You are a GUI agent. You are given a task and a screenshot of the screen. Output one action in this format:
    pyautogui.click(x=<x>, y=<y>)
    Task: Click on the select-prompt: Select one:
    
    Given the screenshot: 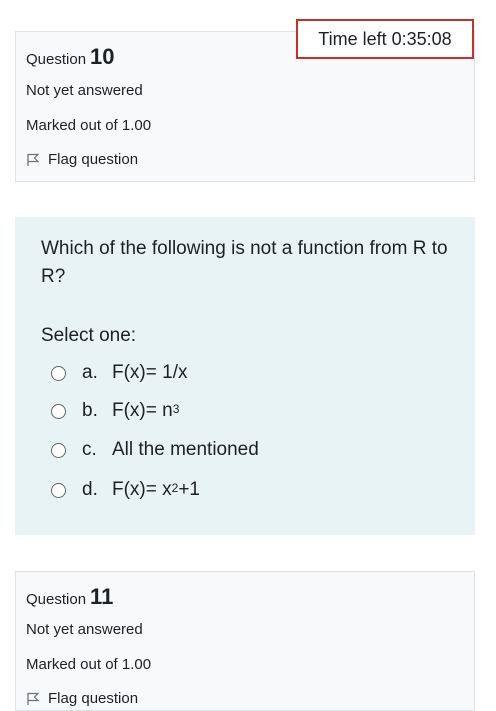 What is the action you would take?
    pyautogui.click(x=89, y=335)
    